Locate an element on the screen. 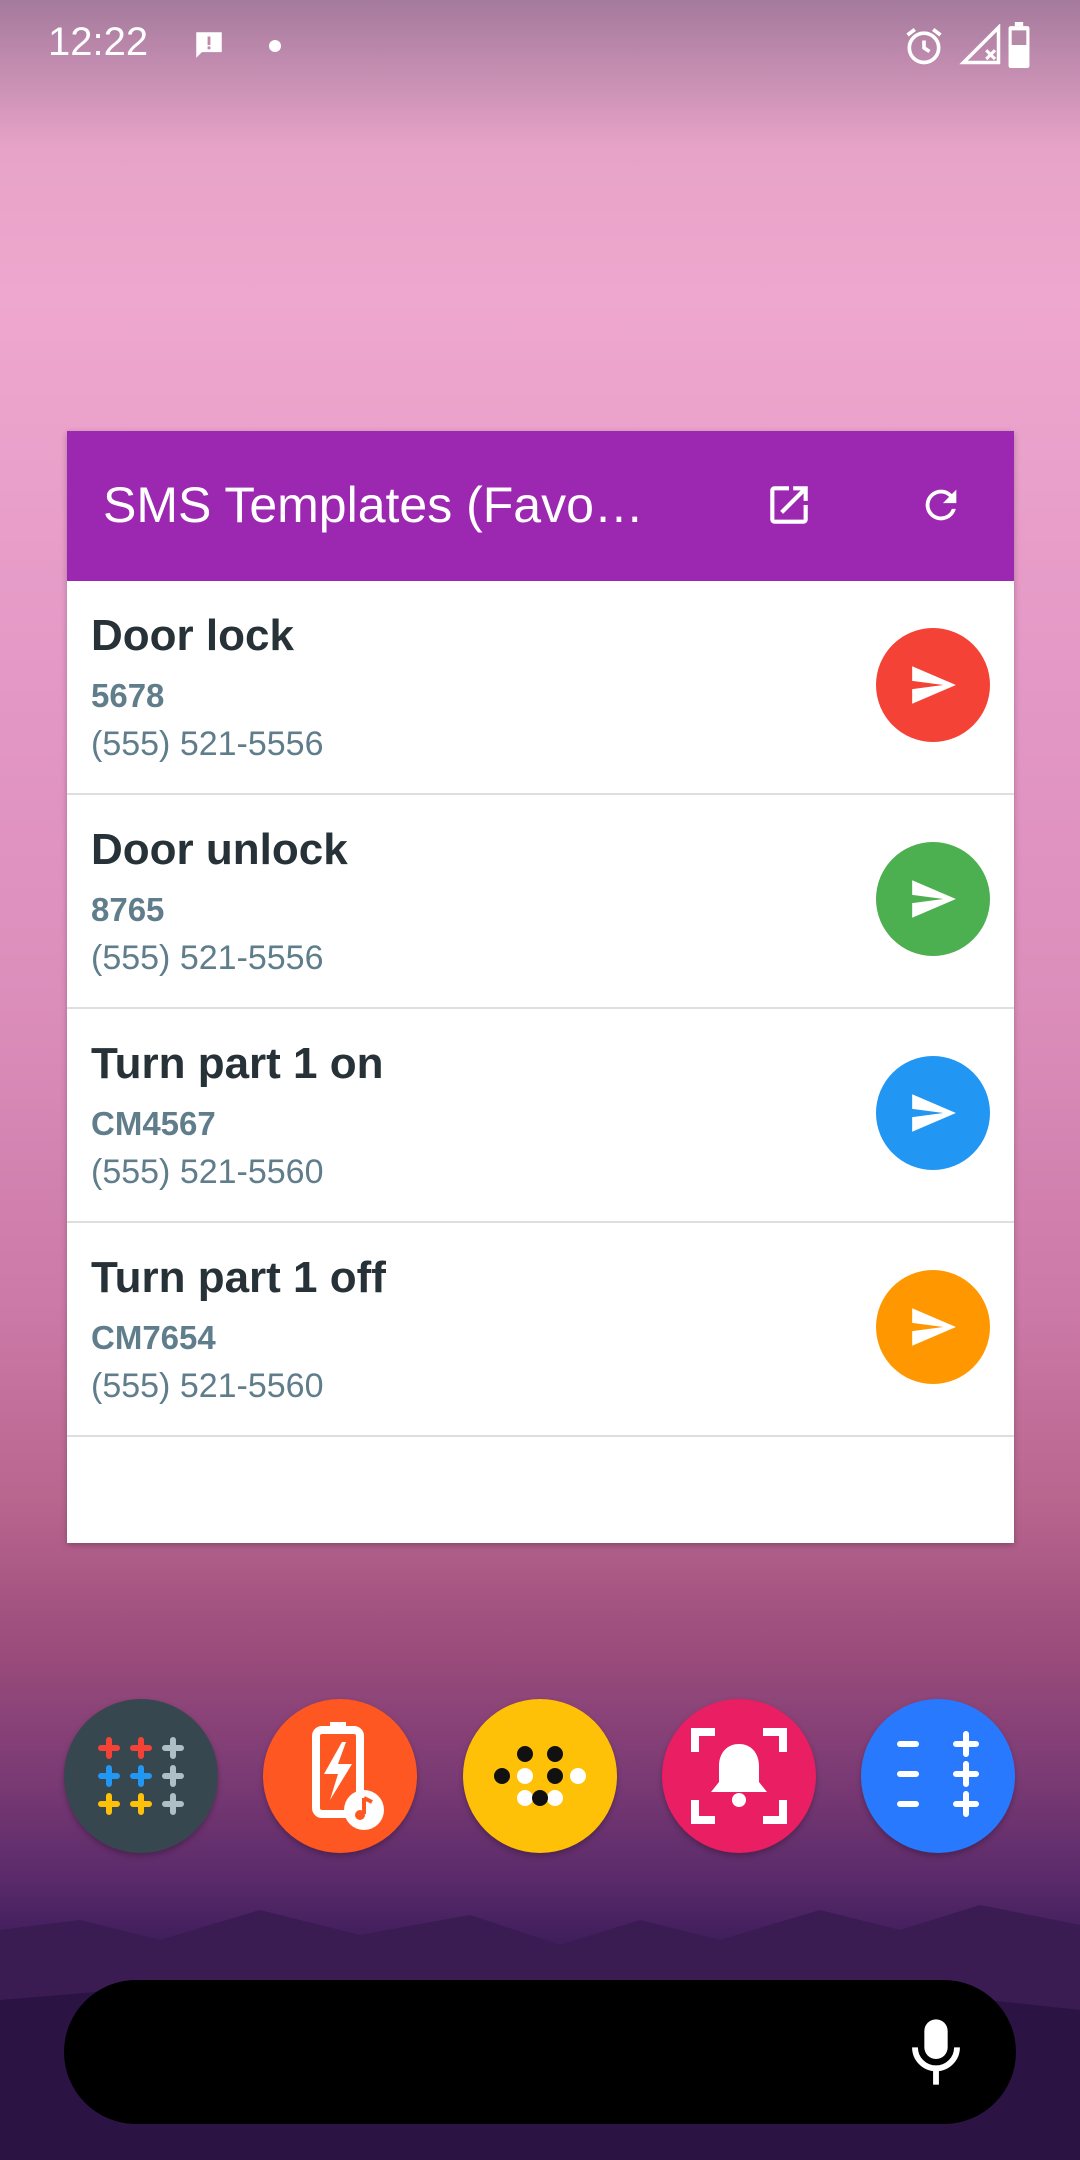 Image resolution: width=1080 pixels, height=2160 pixels. message-alert-icon is located at coordinates (209, 45).